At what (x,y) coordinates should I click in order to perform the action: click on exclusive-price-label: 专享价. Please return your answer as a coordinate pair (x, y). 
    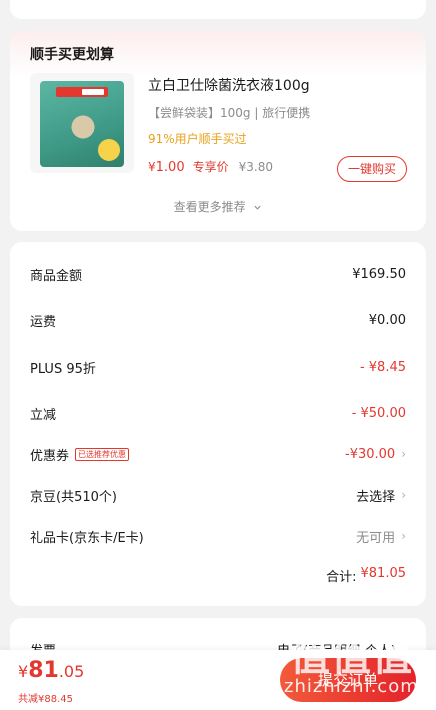
    Looking at the image, I should click on (210, 167).